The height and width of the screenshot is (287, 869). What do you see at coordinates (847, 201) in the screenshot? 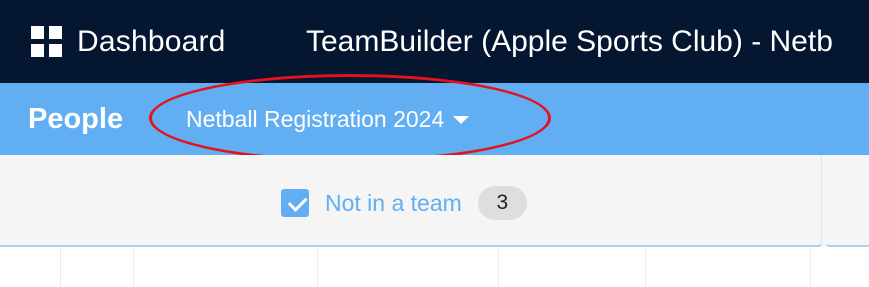
I see `filter-panel-secondary` at bounding box center [847, 201].